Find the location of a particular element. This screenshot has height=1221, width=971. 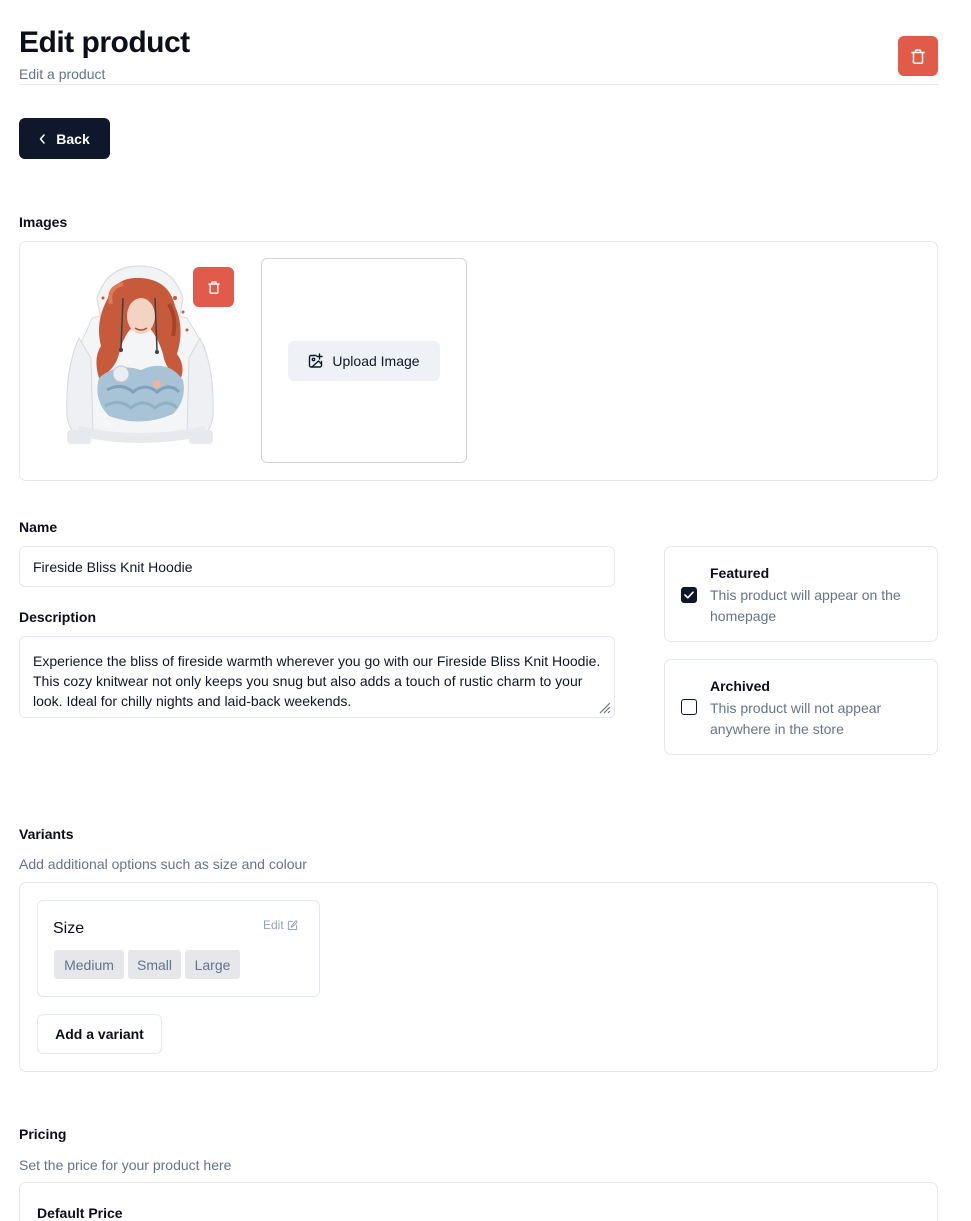

featured-checkbox is located at coordinates (689, 595).